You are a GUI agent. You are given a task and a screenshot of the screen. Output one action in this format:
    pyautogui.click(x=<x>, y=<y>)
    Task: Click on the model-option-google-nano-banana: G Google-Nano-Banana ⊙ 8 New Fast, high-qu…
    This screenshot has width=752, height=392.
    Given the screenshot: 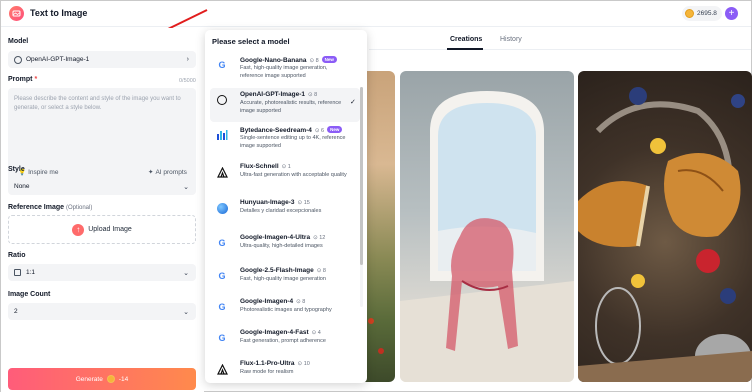 What is the action you would take?
    pyautogui.click(x=285, y=70)
    